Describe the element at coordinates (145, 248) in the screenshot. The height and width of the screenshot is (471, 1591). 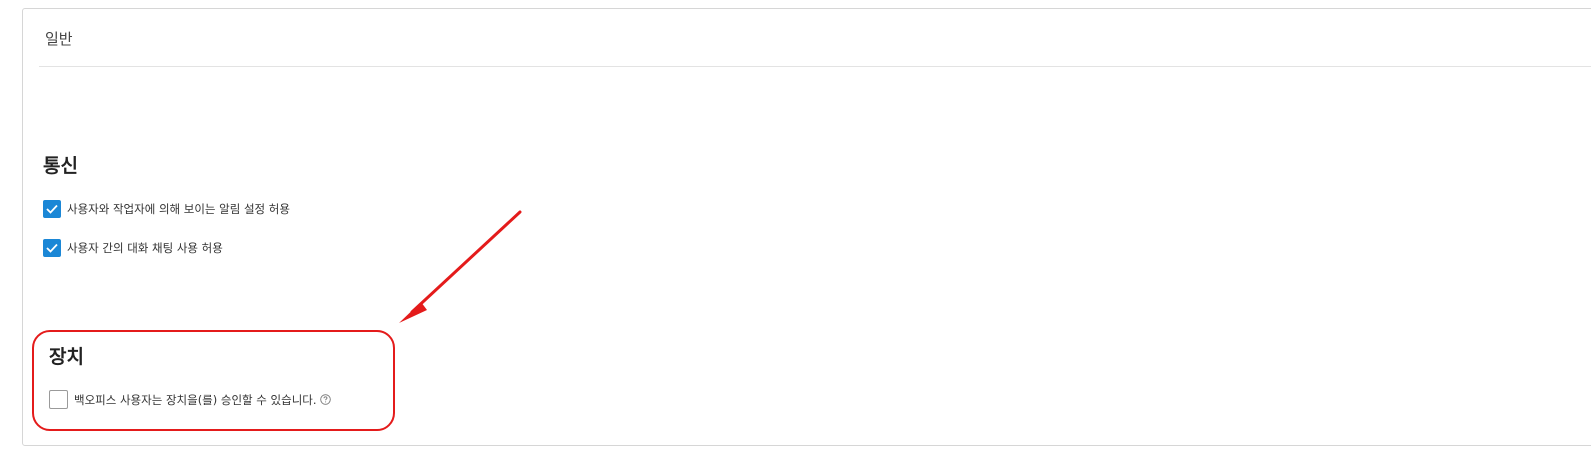
I see `chat-label: 사용자 간의 대화 채팅 사용 허용` at that location.